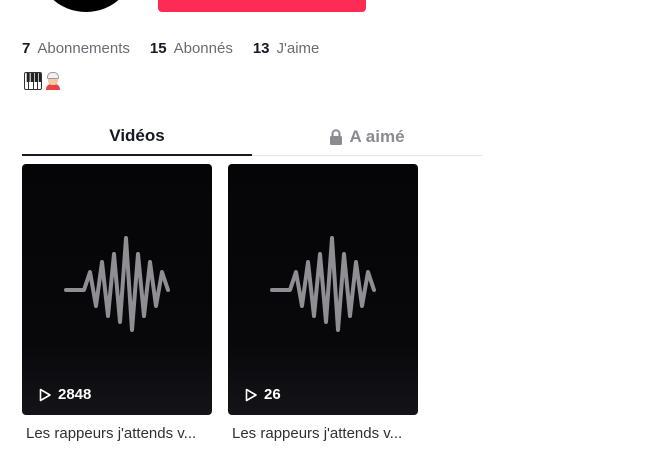 The height and width of the screenshot is (472, 653). Describe the element at coordinates (83, 48) in the screenshot. I see `following-label: Abonnements` at that location.